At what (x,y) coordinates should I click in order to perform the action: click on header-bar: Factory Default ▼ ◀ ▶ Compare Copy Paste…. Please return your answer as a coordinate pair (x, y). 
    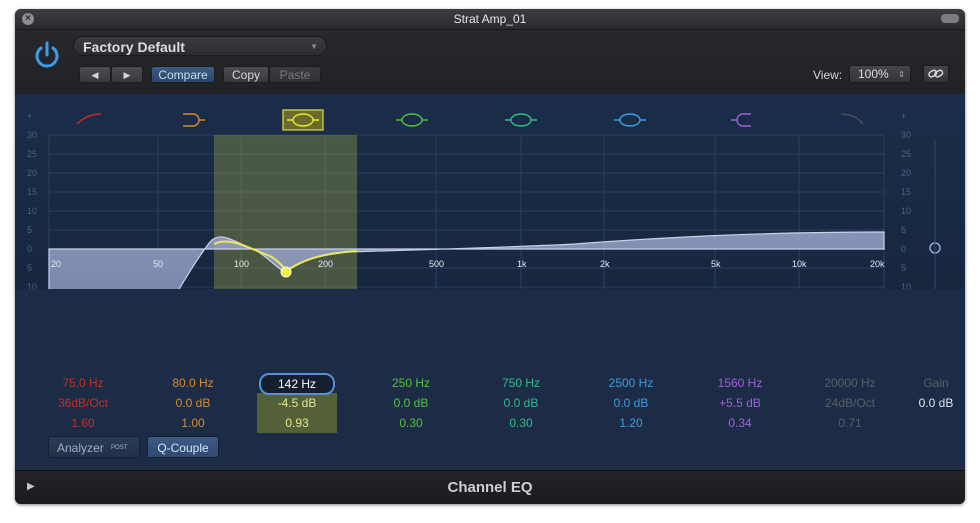
    Looking at the image, I should click on (490, 62).